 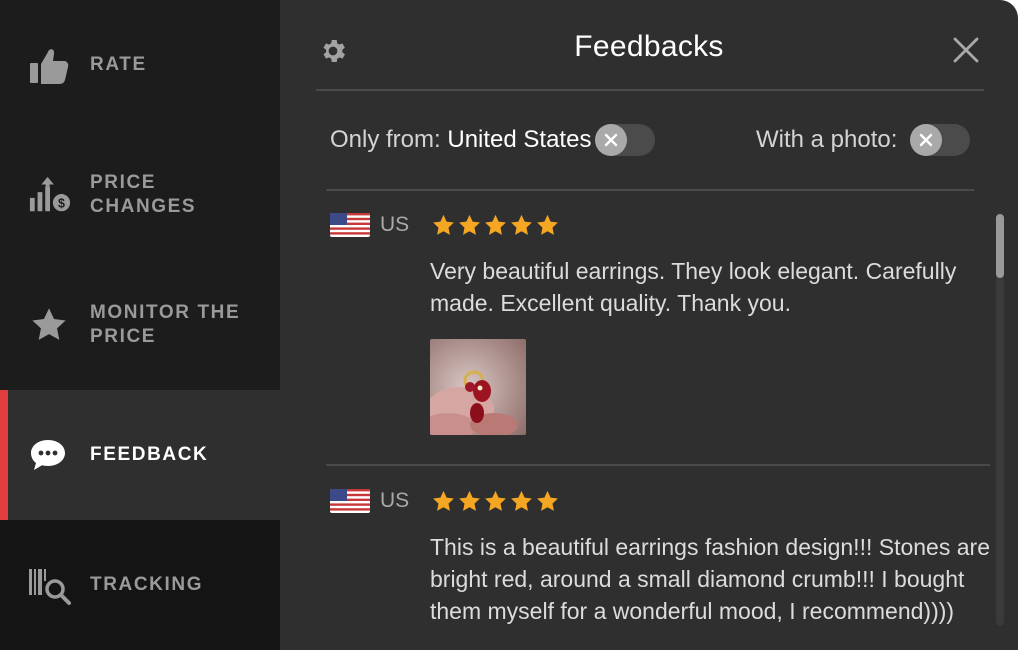 What do you see at coordinates (50, 455) in the screenshot?
I see `chat-bubble-icon` at bounding box center [50, 455].